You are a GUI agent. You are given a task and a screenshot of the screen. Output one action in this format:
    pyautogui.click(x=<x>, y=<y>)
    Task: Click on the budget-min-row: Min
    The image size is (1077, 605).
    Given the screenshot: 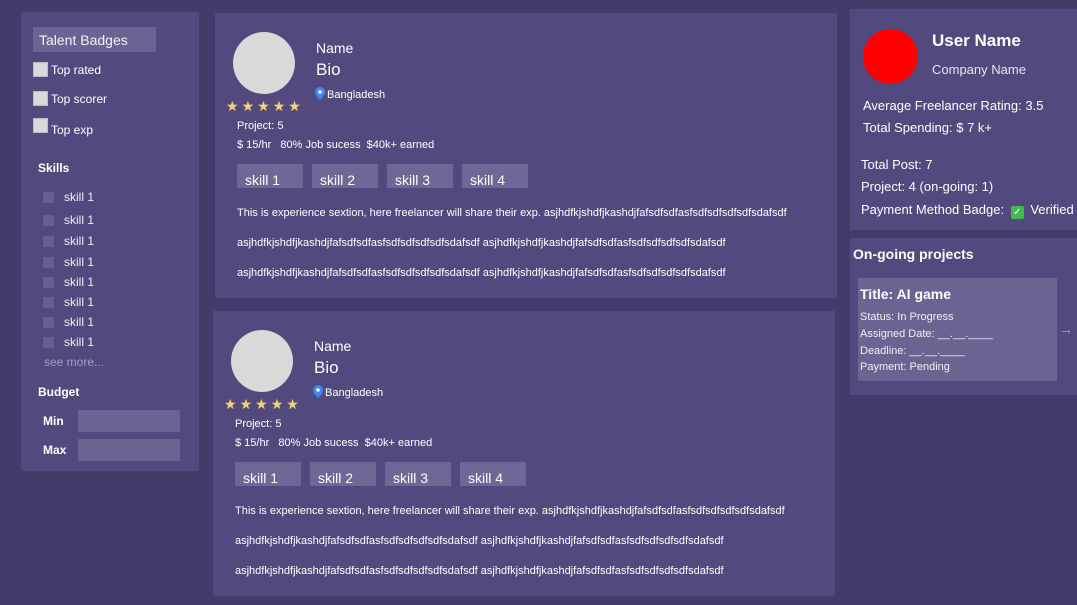 What is the action you would take?
    pyautogui.click(x=111, y=421)
    